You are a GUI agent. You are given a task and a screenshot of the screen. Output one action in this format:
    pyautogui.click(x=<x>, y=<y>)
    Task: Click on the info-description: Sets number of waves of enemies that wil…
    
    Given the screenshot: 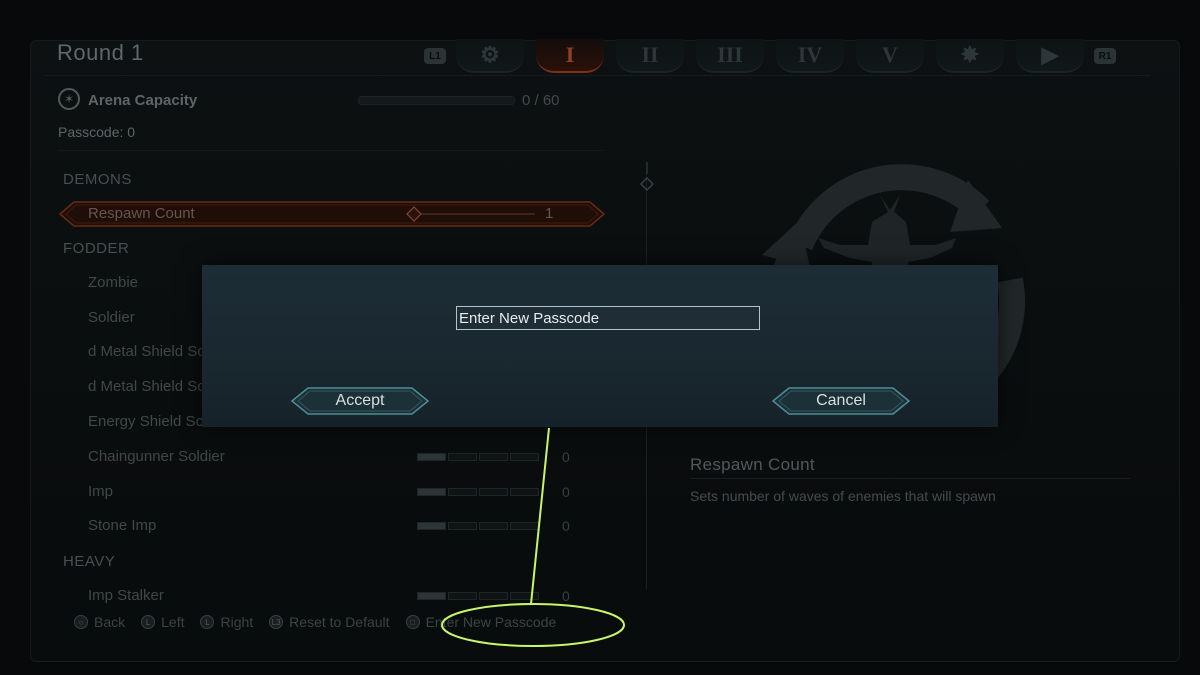 What is the action you would take?
    pyautogui.click(x=843, y=496)
    